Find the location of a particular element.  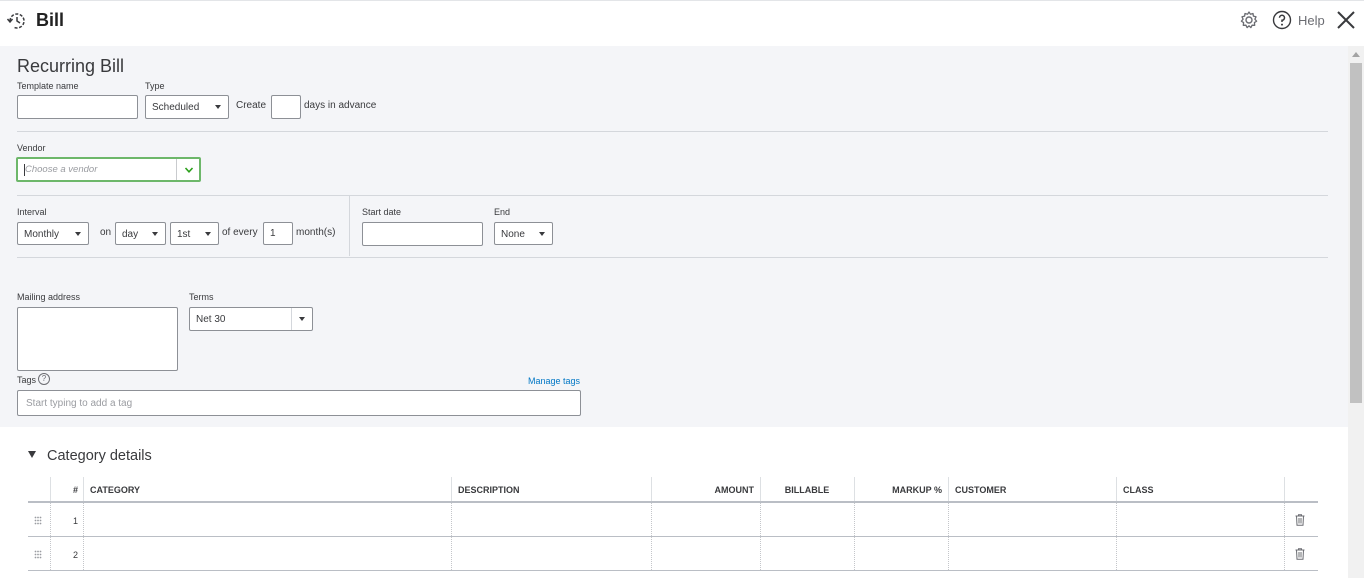

column-header-amount: AMOUNT is located at coordinates (703, 490).